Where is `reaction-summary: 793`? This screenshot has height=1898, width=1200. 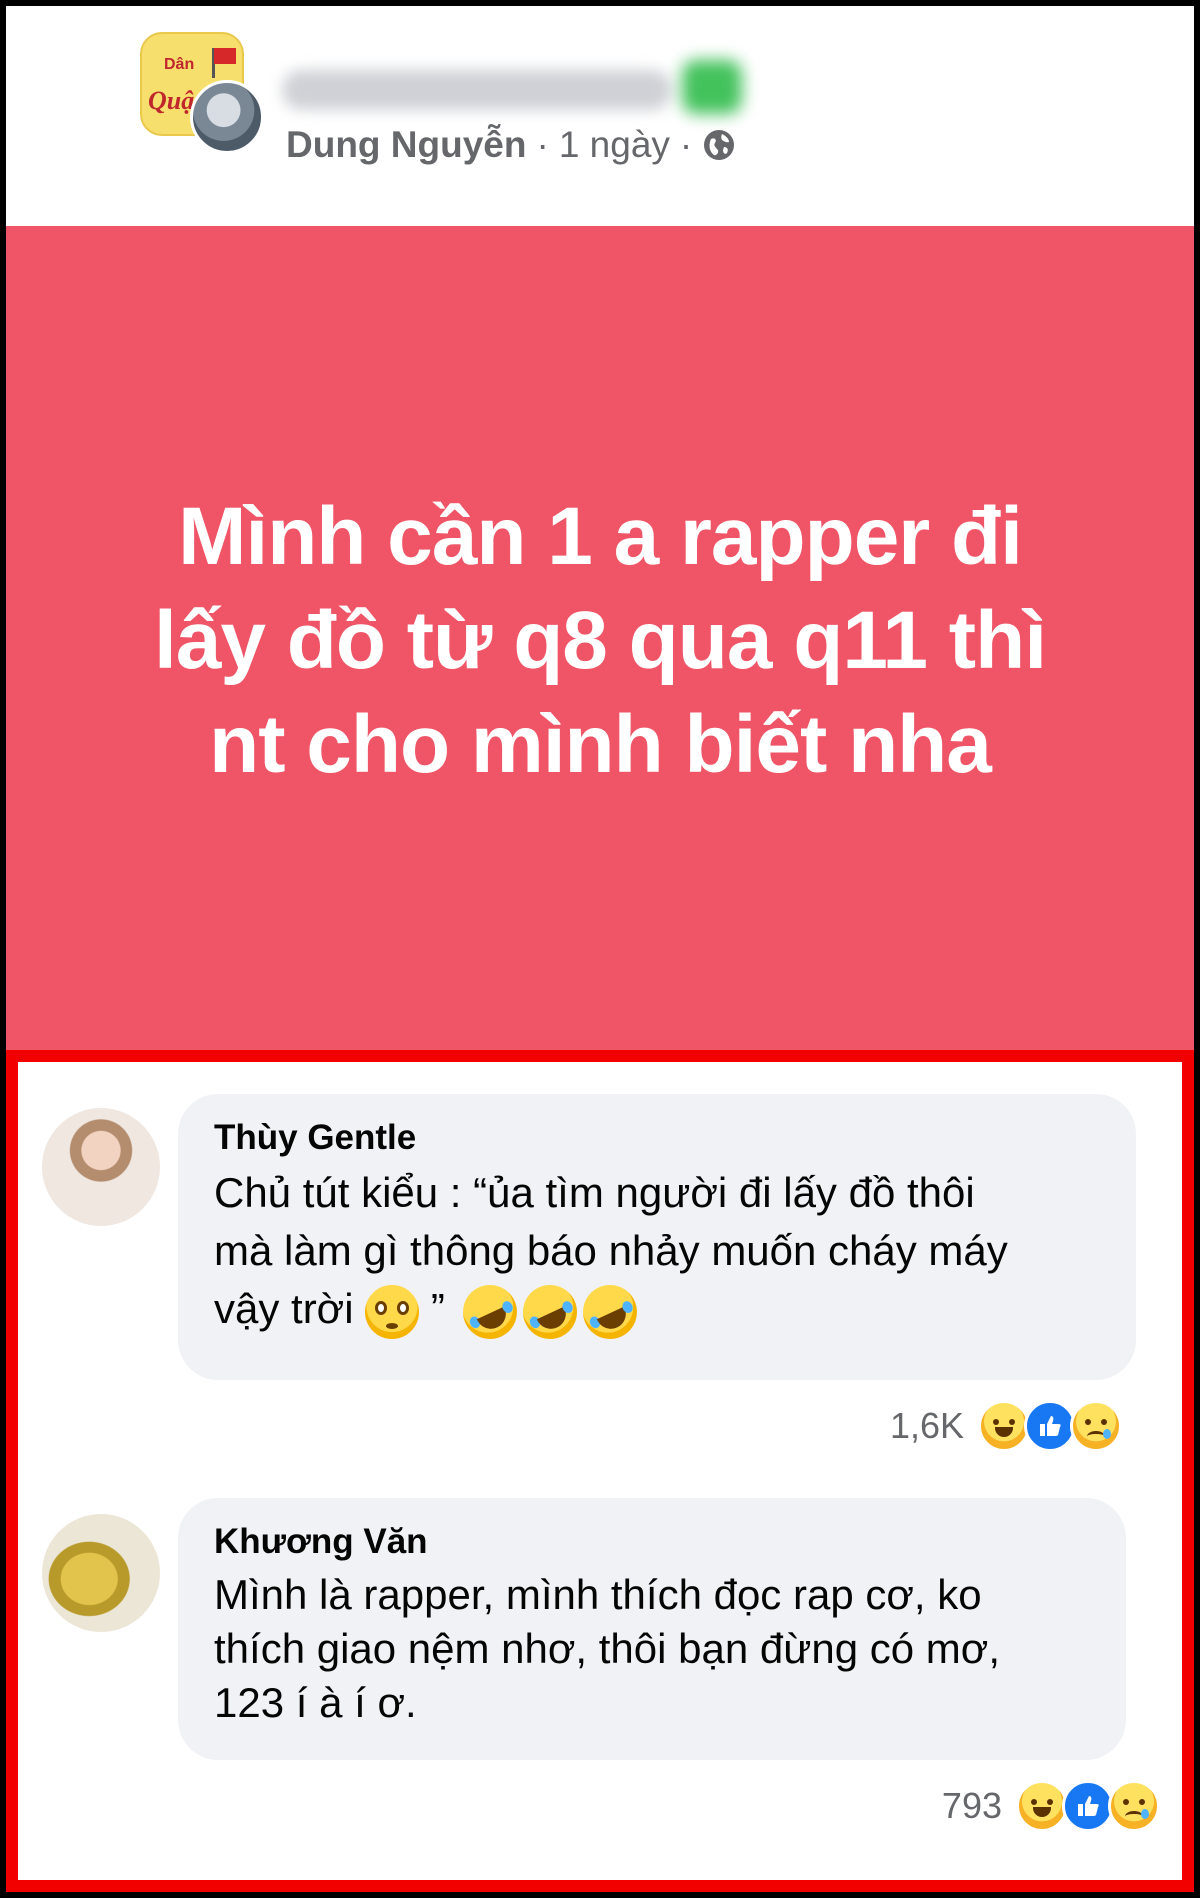 reaction-summary: 793 is located at coordinates (1051, 1806).